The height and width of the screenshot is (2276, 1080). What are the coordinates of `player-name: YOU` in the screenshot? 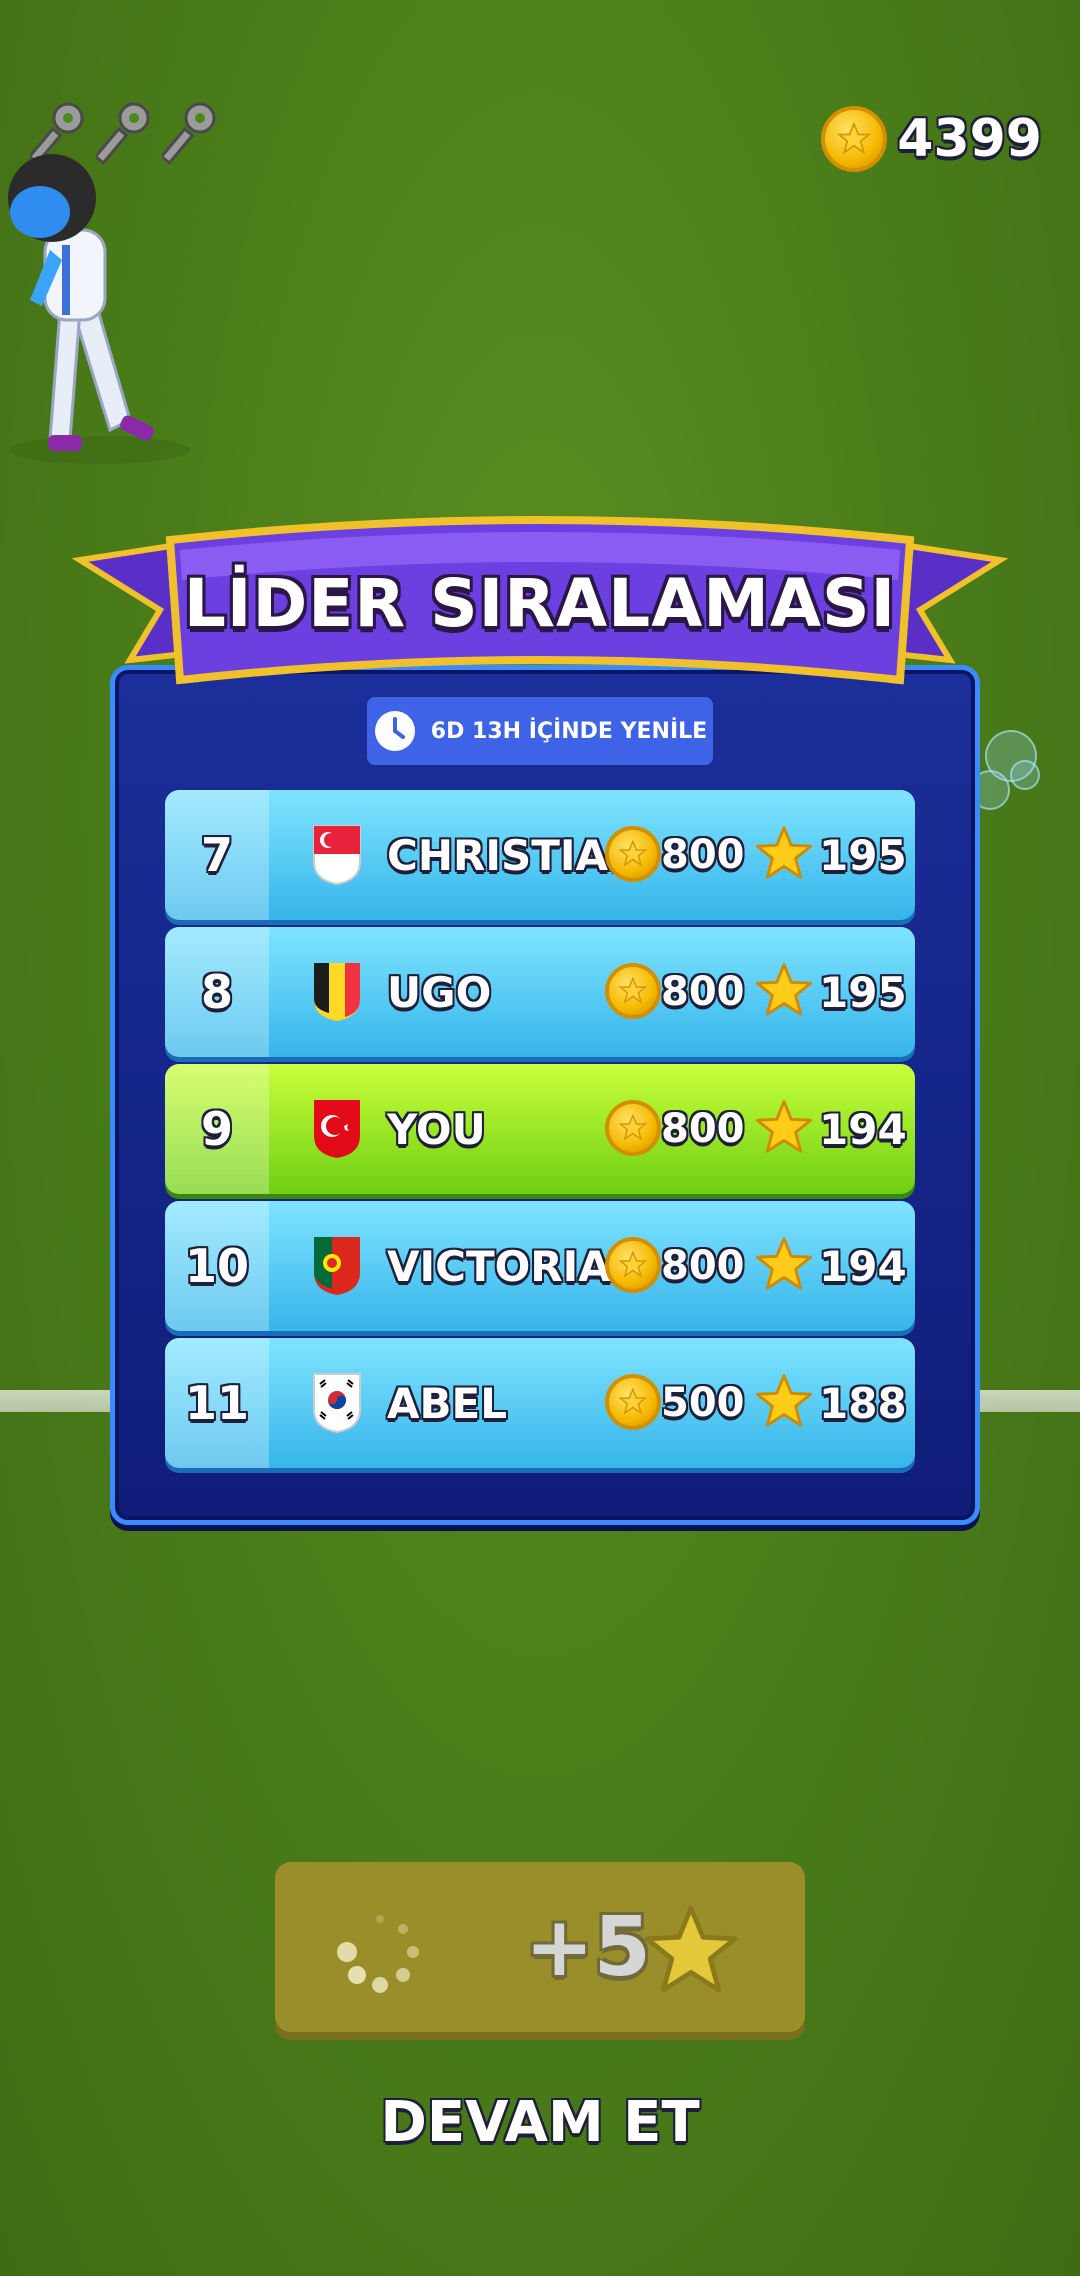 It's located at (436, 1129).